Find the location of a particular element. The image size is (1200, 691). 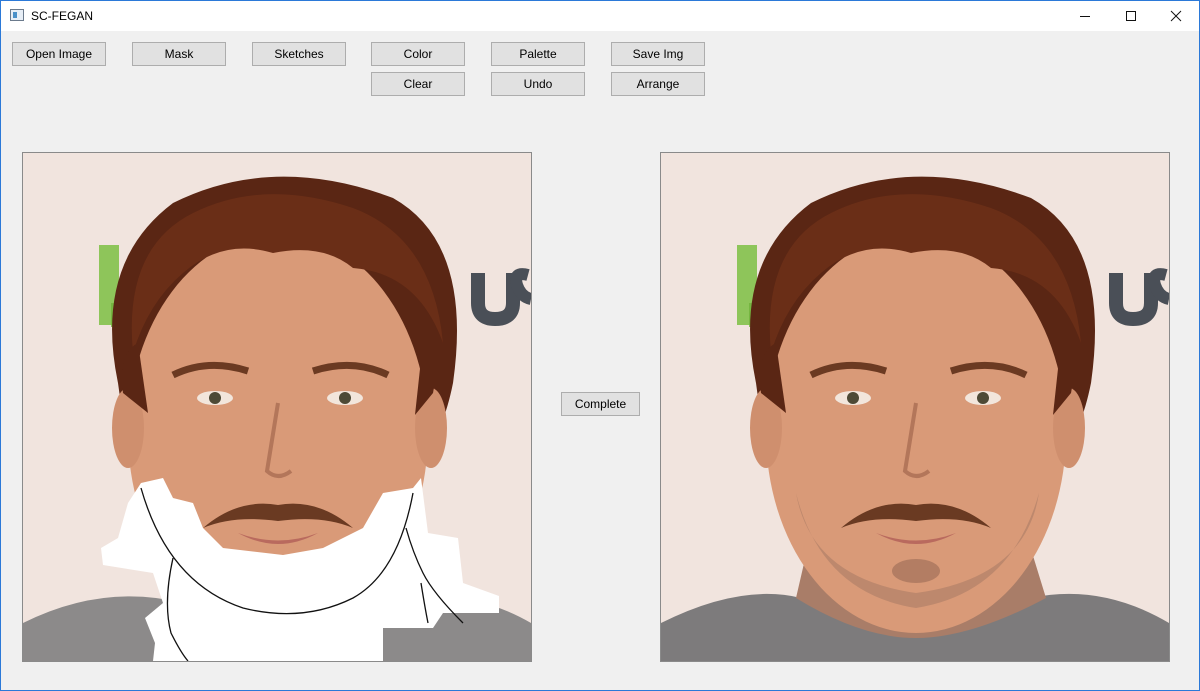

minimize-icon is located at coordinates (1085, 16).